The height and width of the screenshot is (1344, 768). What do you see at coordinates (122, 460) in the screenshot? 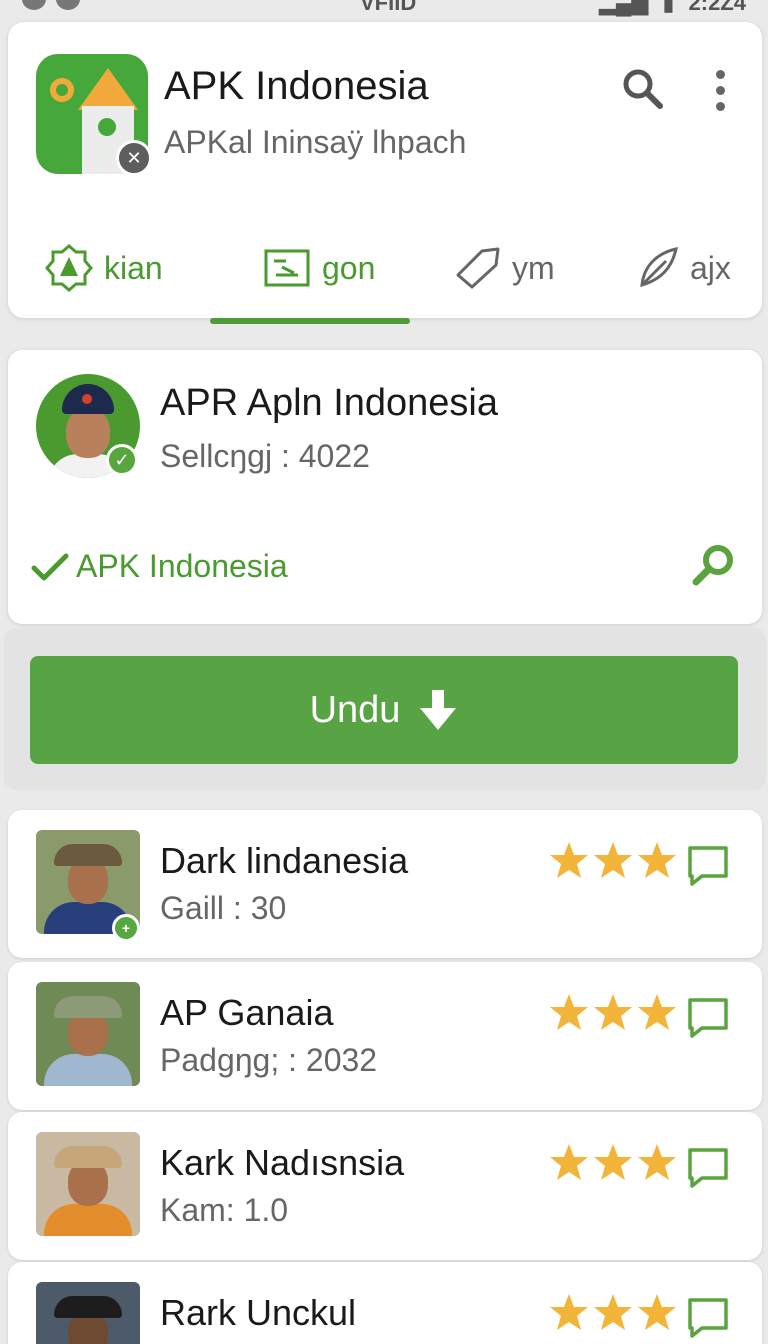
I see `verified-check-icon: ✓` at bounding box center [122, 460].